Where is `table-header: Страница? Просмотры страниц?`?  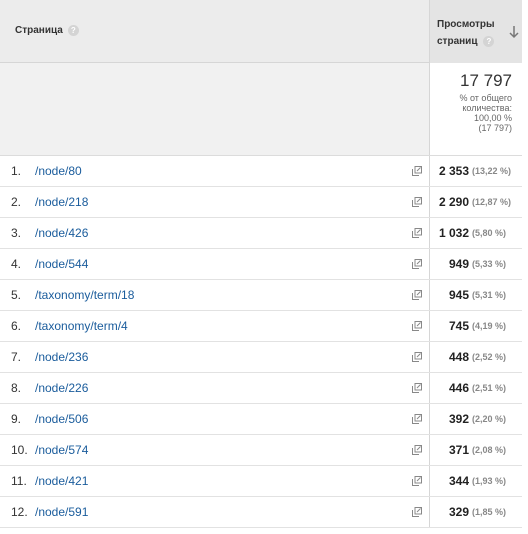 table-header: Страница? Просмотры страниц? is located at coordinates (261, 31).